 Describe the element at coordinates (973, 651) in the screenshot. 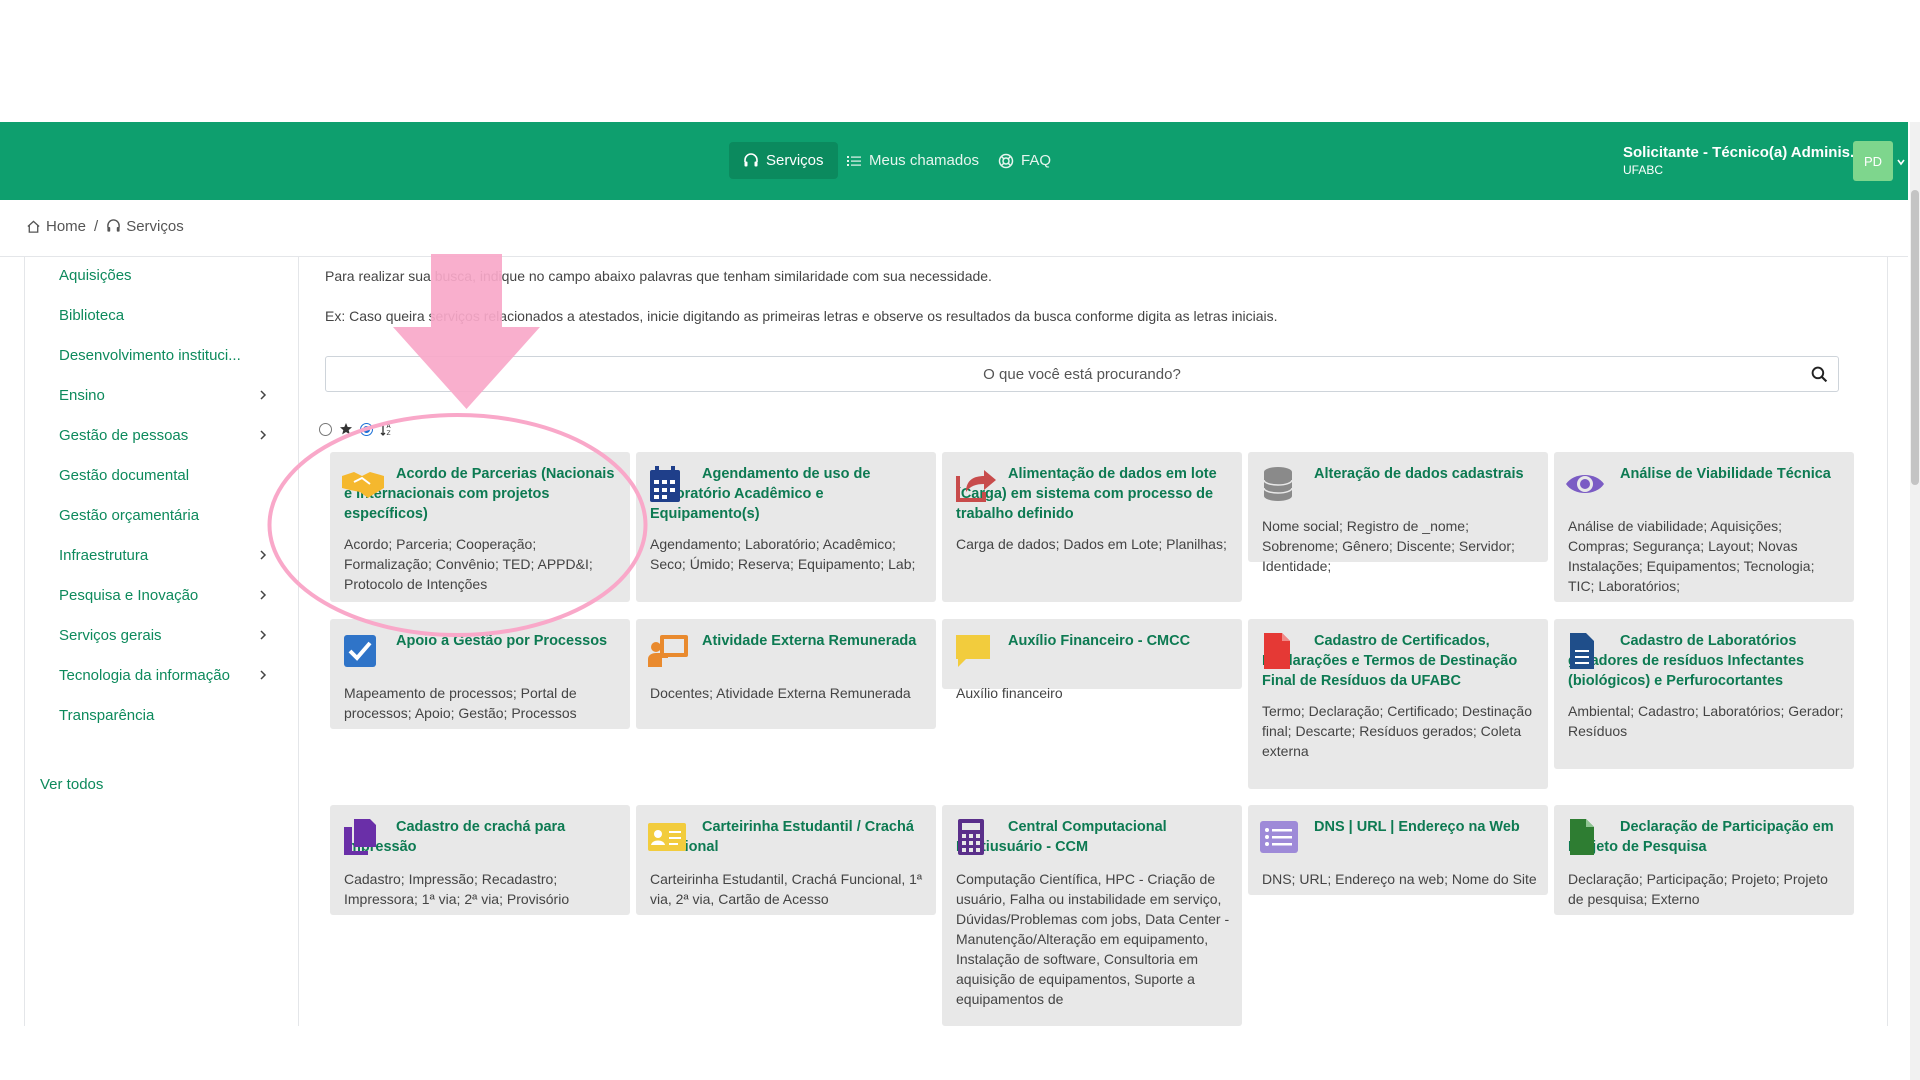

I see `chat-icon` at that location.